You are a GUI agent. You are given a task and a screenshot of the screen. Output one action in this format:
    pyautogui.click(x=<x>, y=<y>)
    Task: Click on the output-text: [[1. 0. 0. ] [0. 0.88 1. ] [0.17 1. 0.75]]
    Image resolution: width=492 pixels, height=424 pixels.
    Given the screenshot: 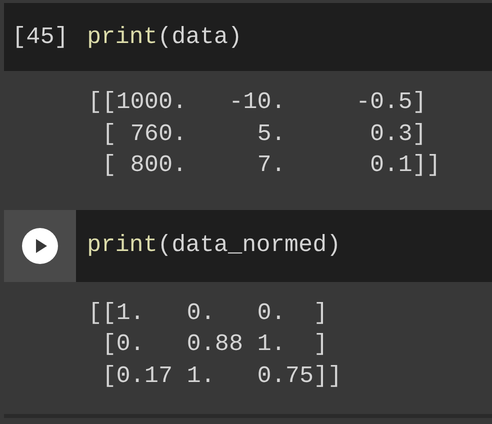 What is the action you would take?
    pyautogui.click(x=214, y=345)
    